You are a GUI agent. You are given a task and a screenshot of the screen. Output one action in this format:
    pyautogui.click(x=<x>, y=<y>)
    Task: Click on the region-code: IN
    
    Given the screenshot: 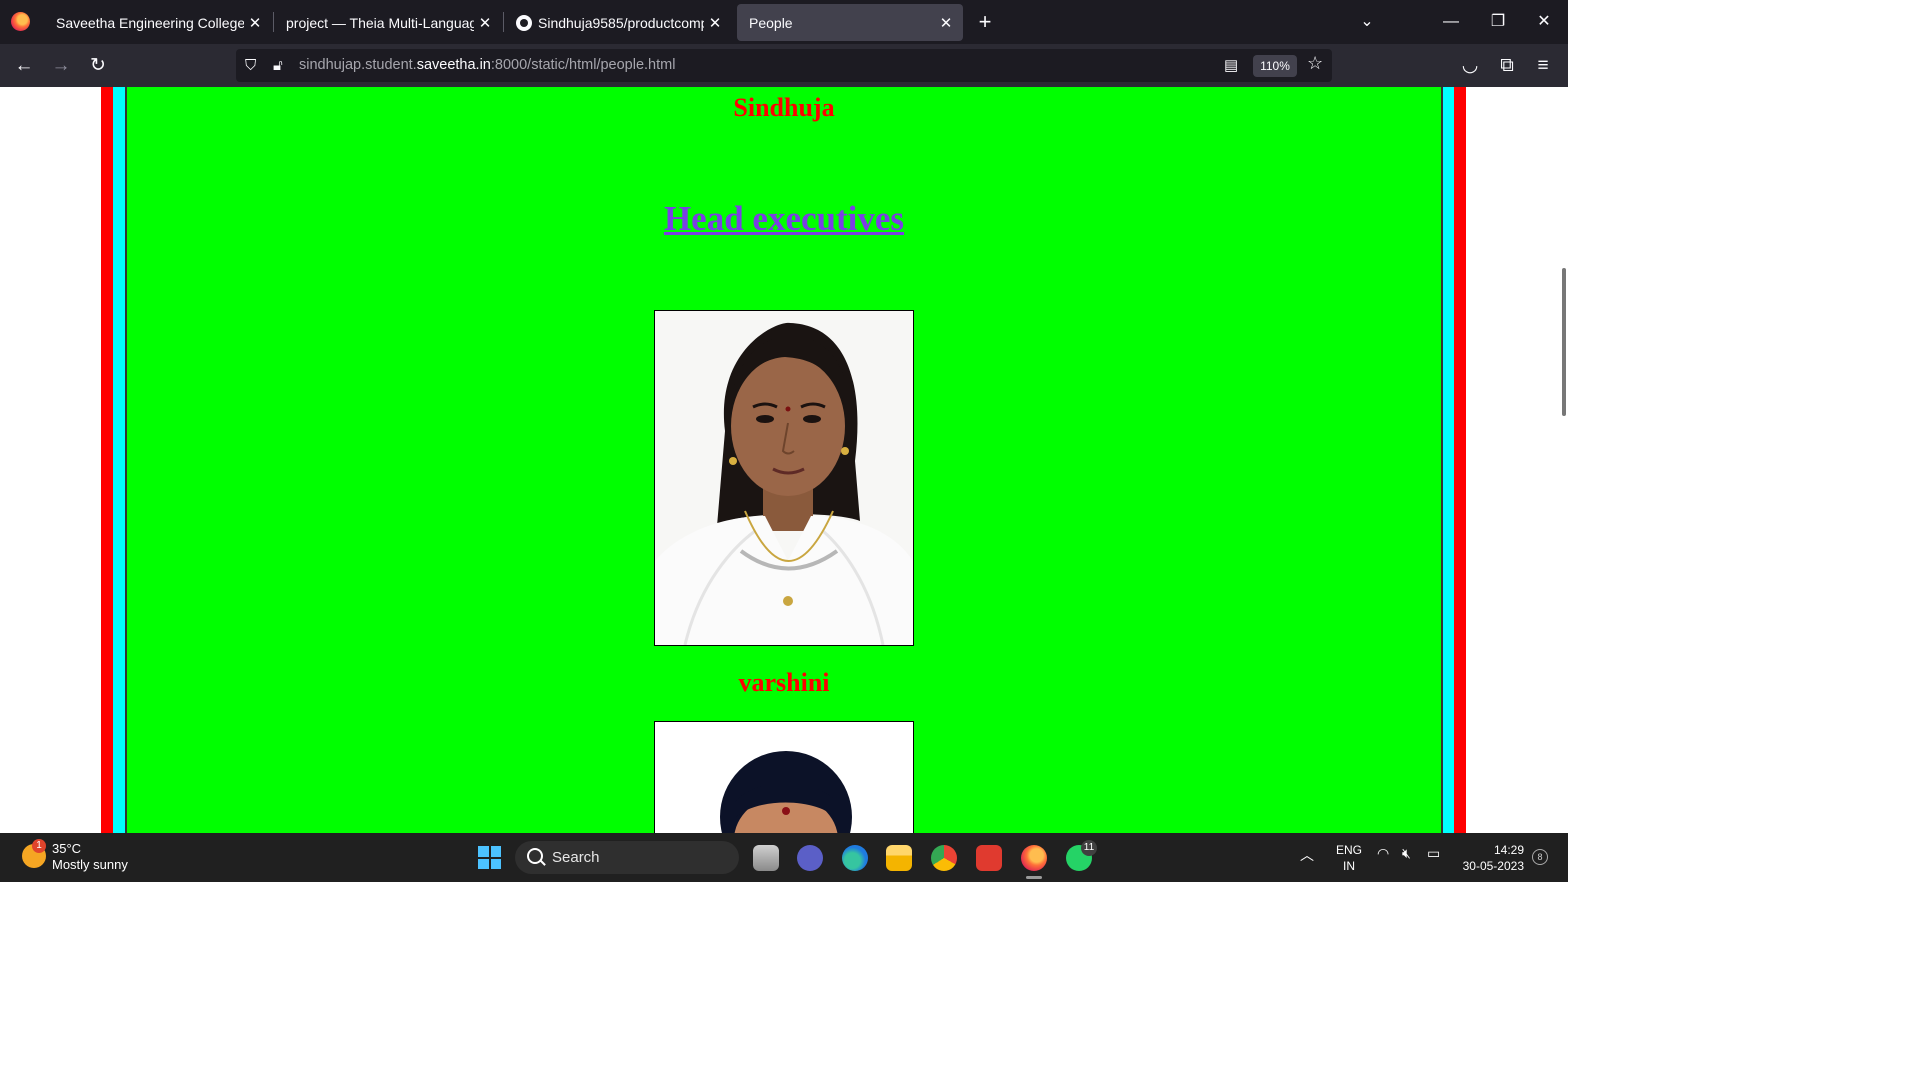 What is the action you would take?
    pyautogui.click(x=1349, y=866)
    